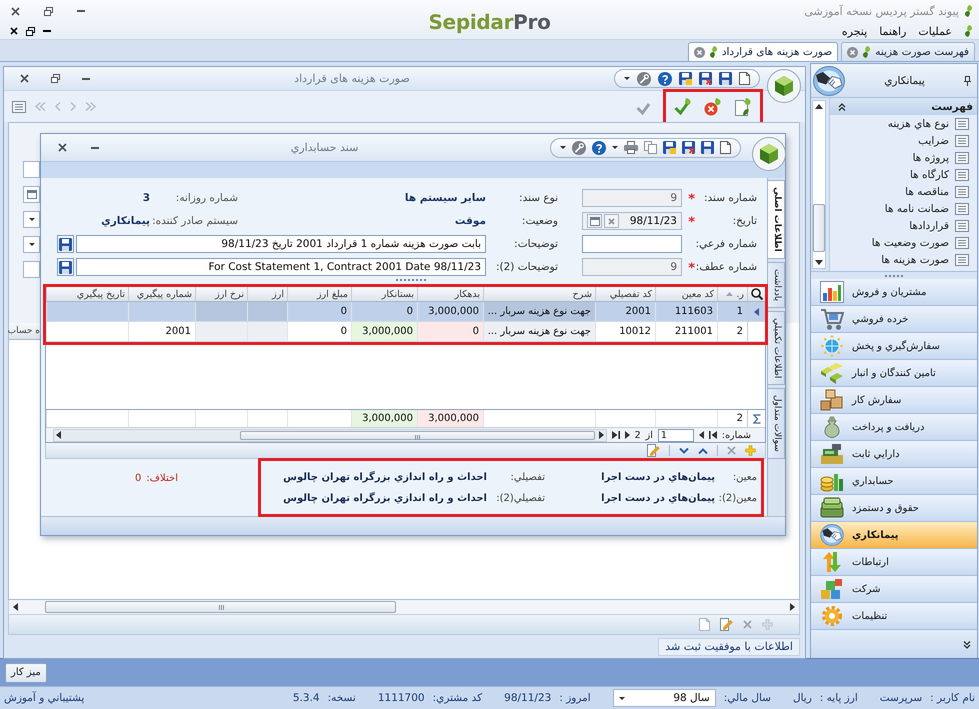 The width and height of the screenshot is (979, 709). Describe the element at coordinates (903, 174) in the screenshot. I see `list-item: کارگاه ها` at that location.